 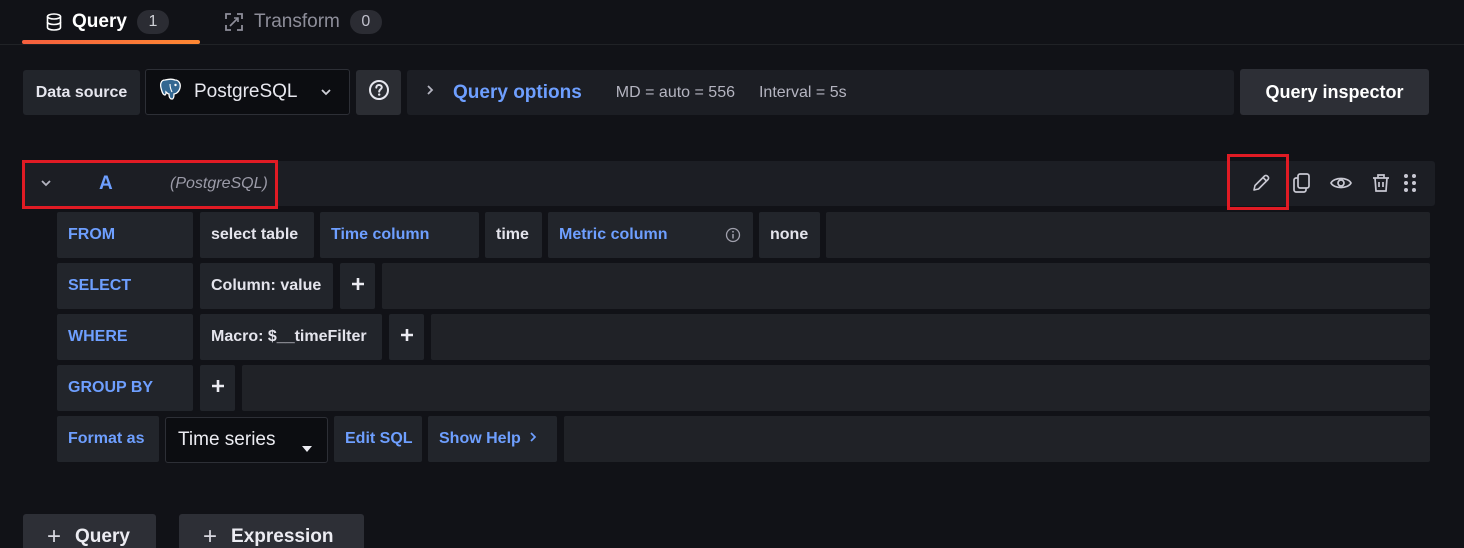 I want to click on tab-query-label: Query, so click(x=99, y=21).